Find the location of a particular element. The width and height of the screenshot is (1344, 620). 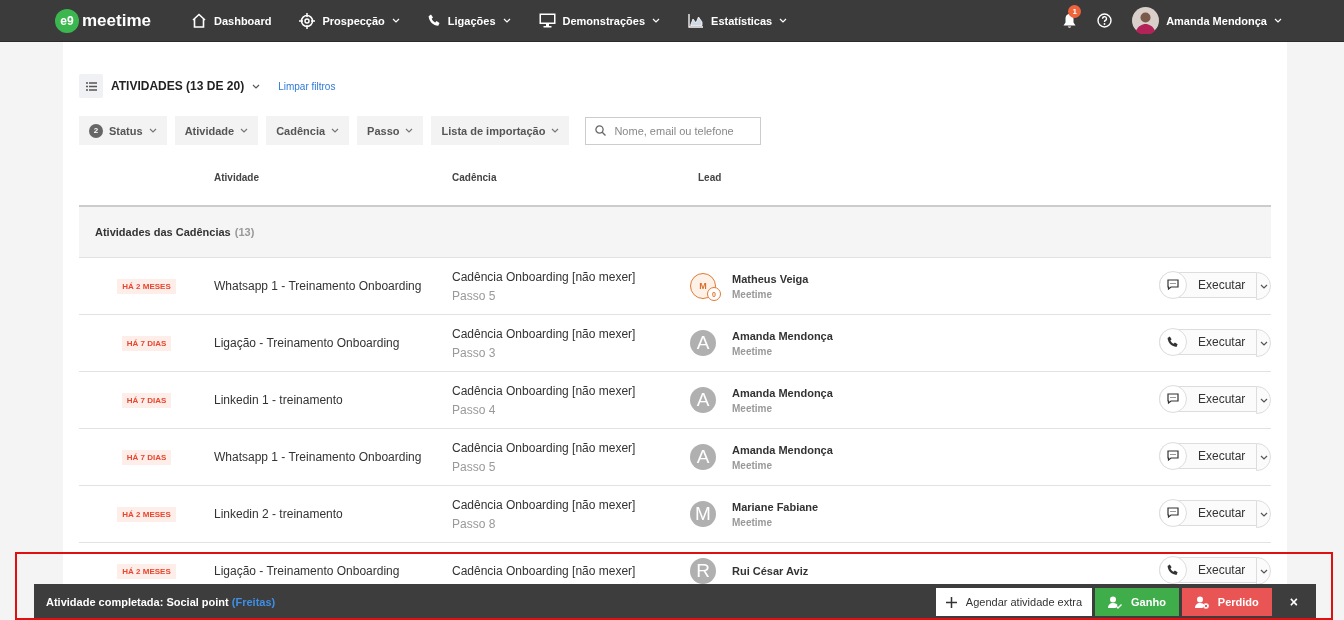

clear-filters-link: Limpar filtros is located at coordinates (307, 86).